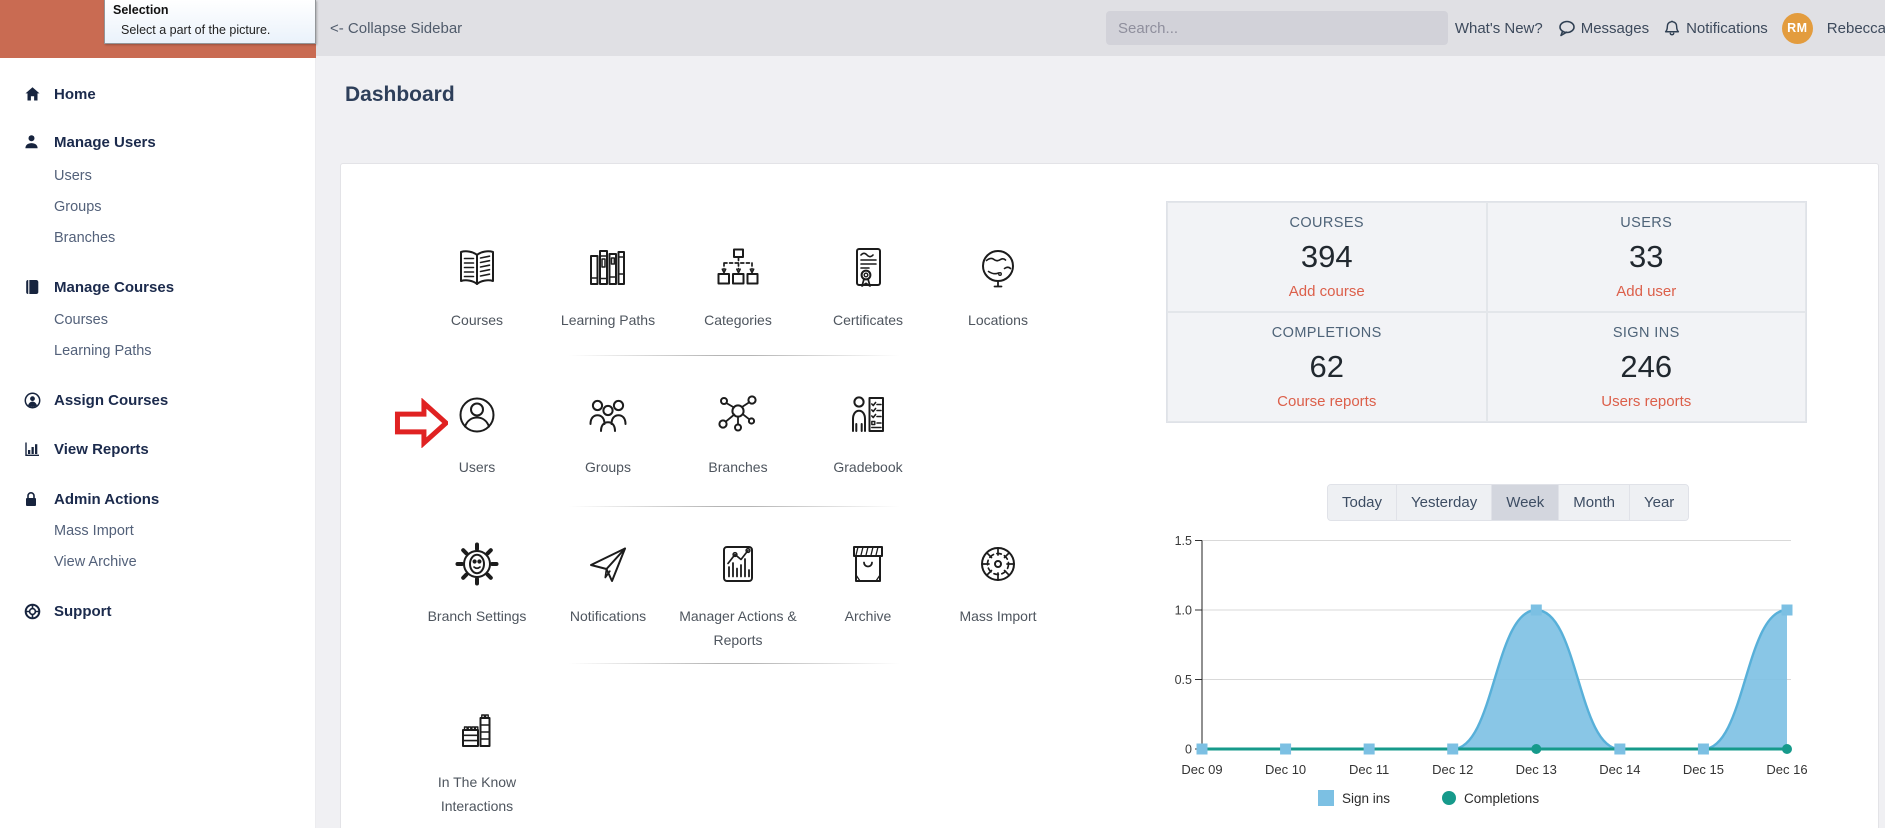 The width and height of the screenshot is (1885, 828). Describe the element at coordinates (1856, 28) in the screenshot. I see `username: Rebecca-` at that location.